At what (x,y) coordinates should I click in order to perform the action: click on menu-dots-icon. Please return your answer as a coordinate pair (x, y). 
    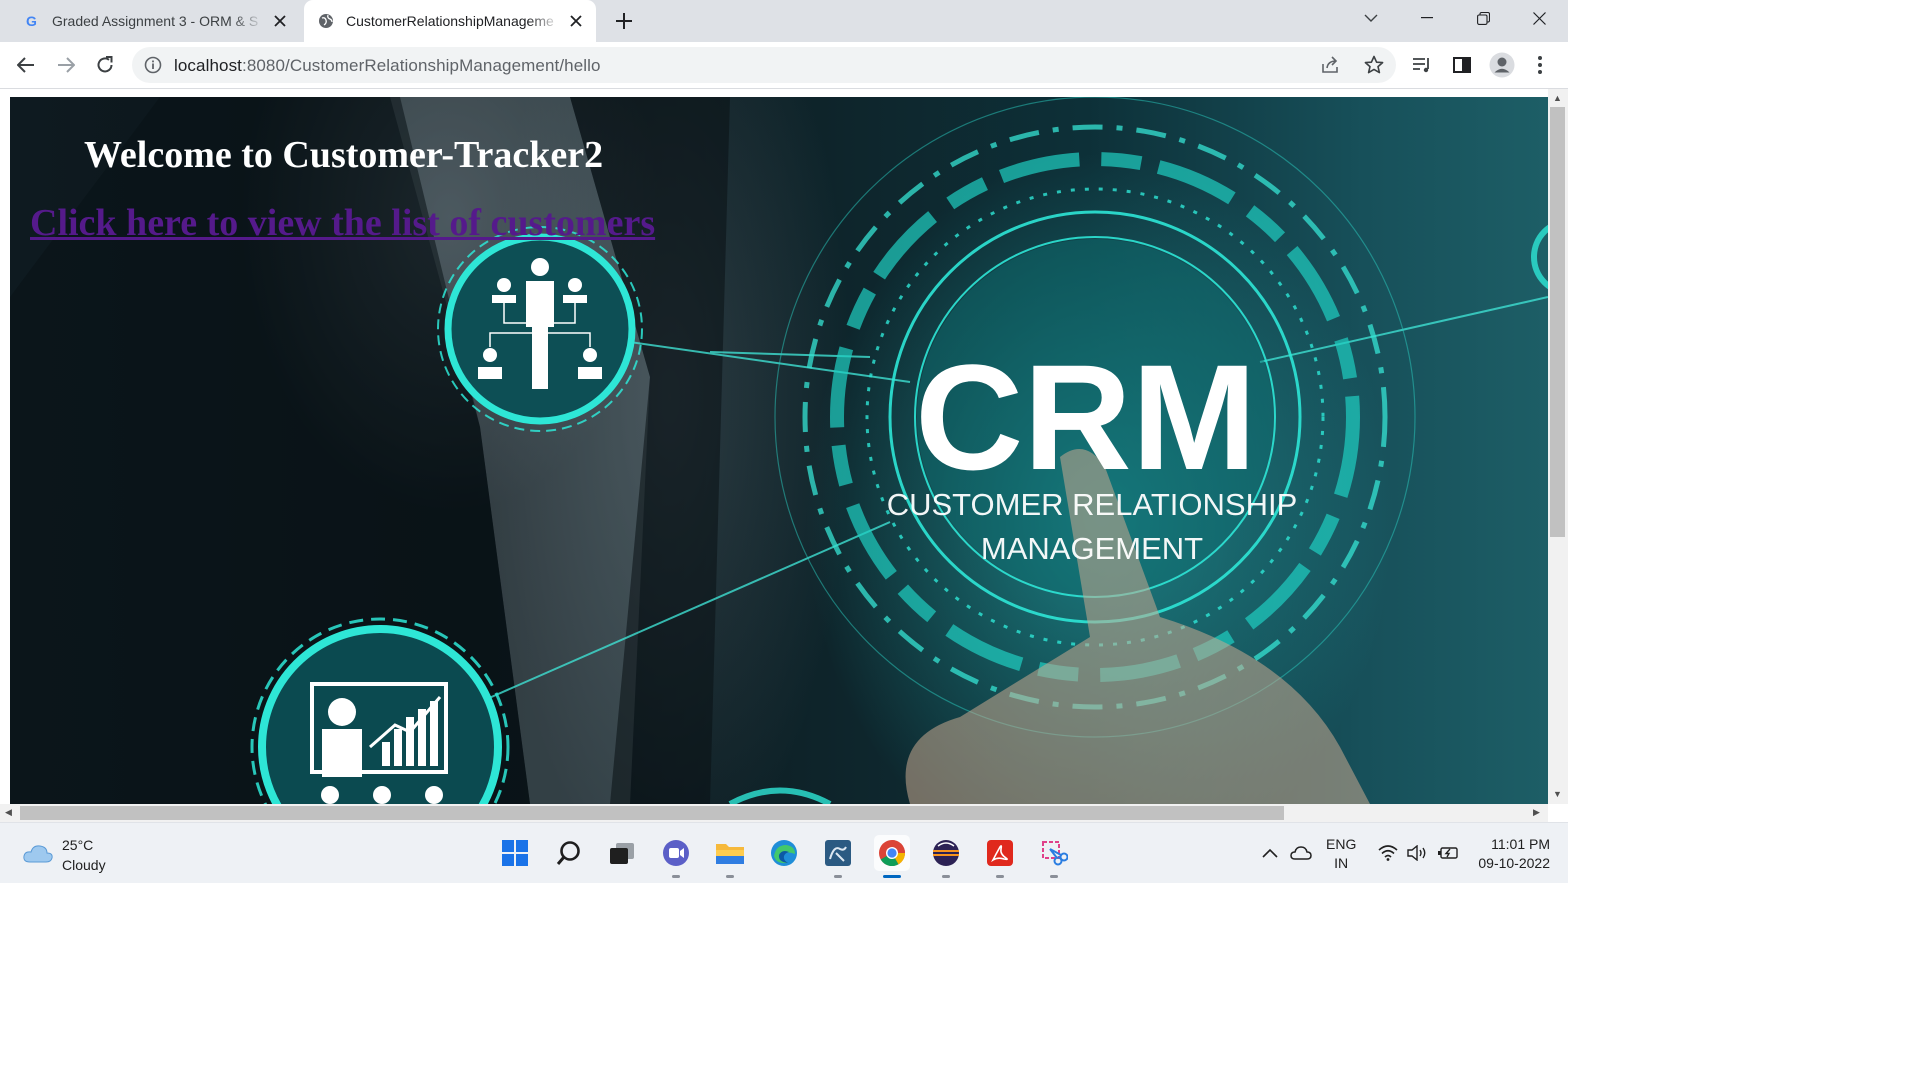
    Looking at the image, I should click on (1540, 65).